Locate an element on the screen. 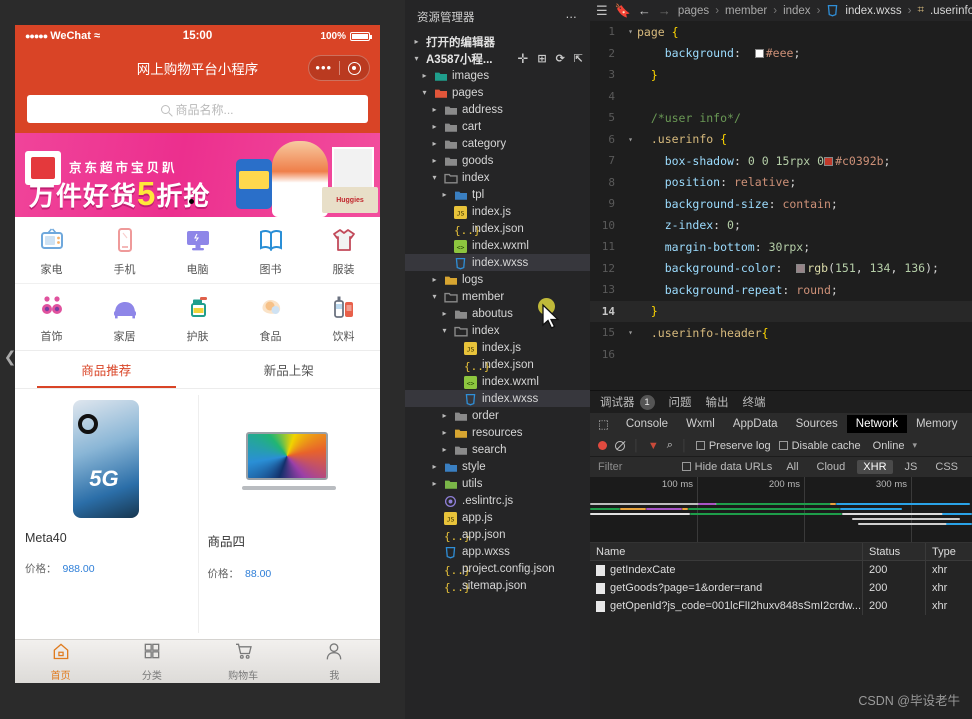  devtools-tab-AppData: AppData is located at coordinates (755, 424).